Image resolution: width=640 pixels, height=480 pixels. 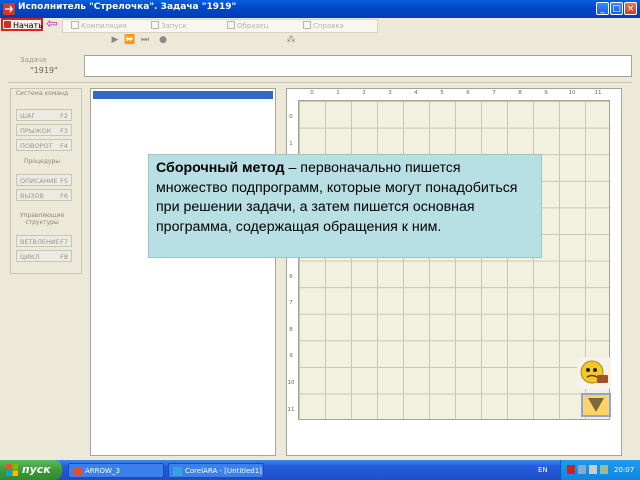 What do you see at coordinates (9, 9) in the screenshot?
I see `app-icon` at bounding box center [9, 9].